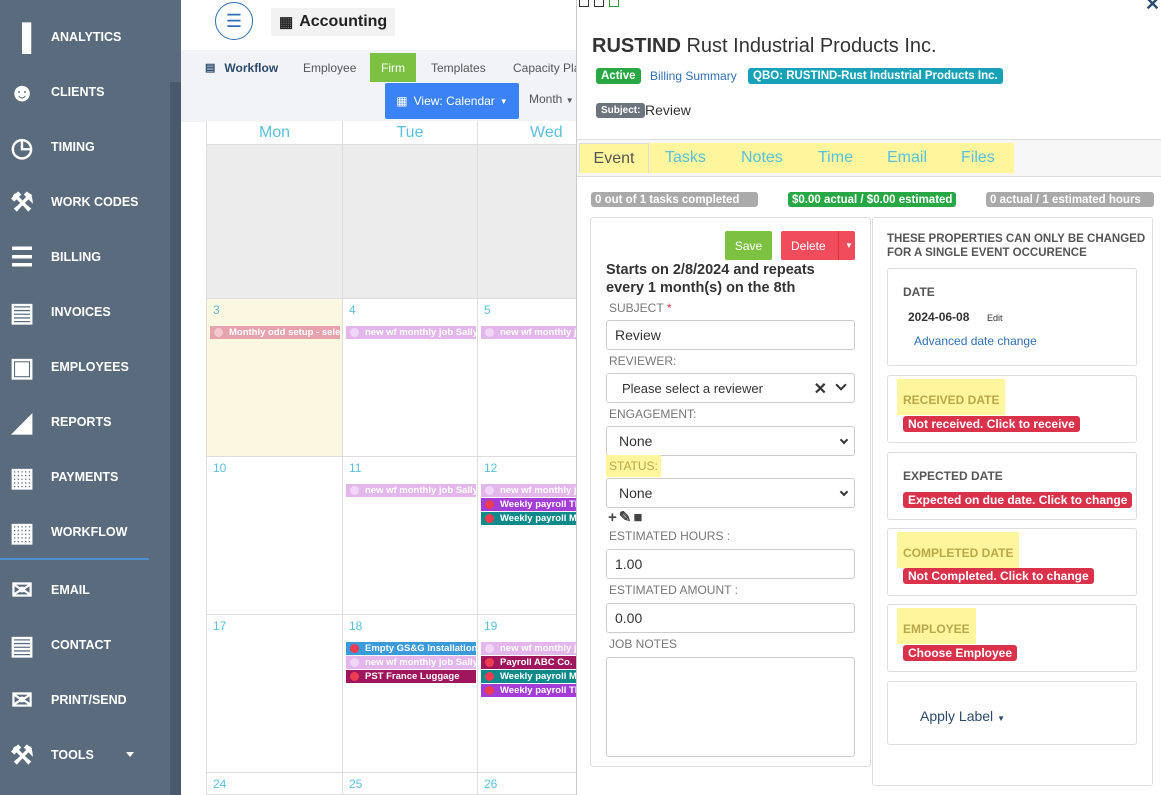  Describe the element at coordinates (22, 366) in the screenshot. I see `briefcase-icon: ▣` at that location.